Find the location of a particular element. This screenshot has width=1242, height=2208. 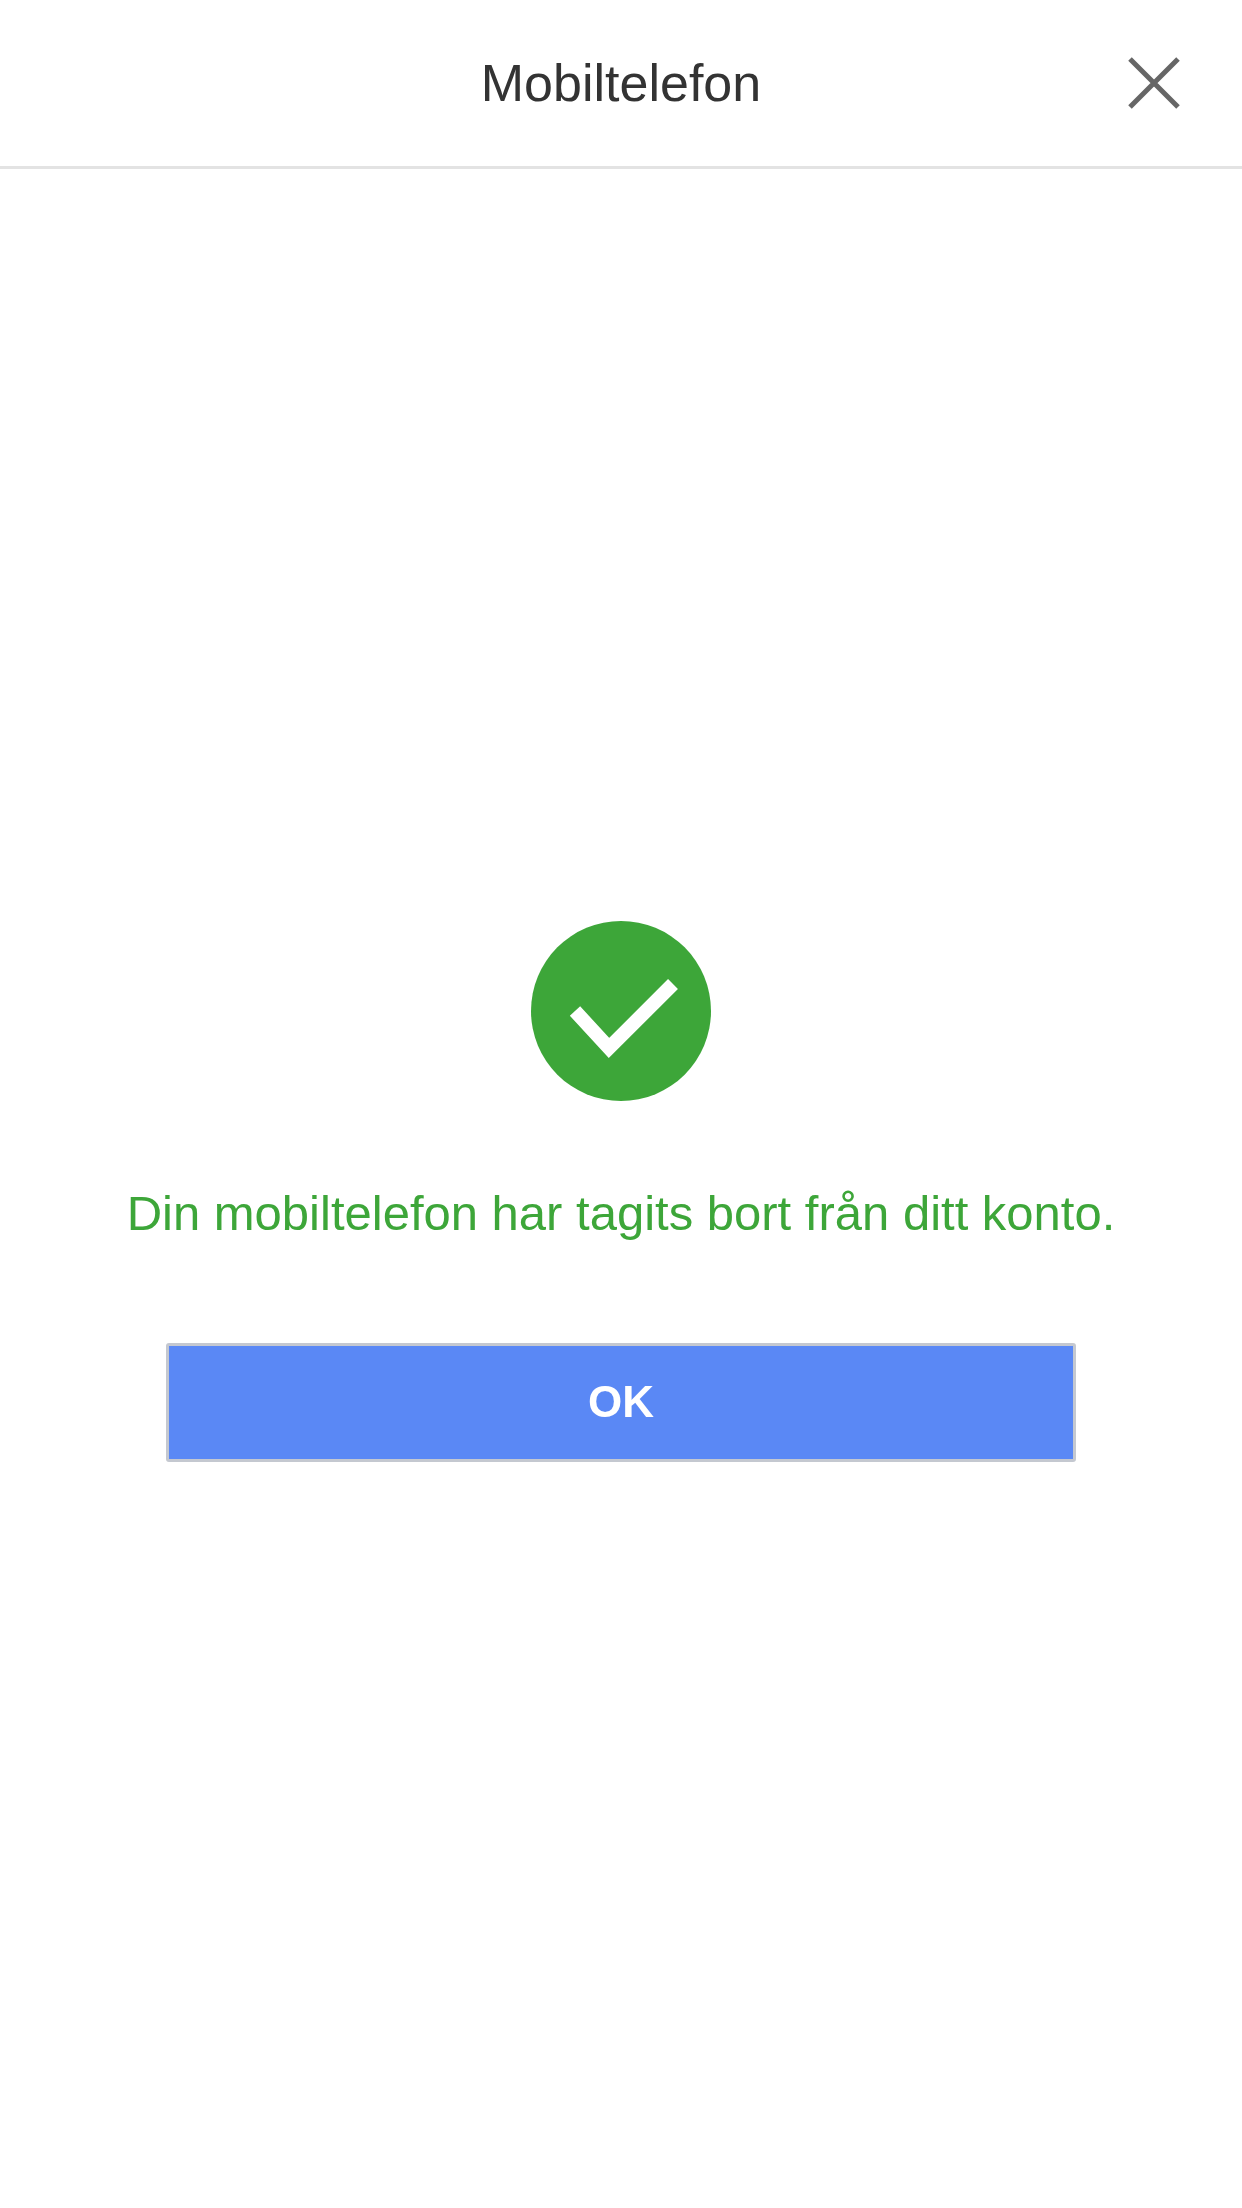

ok-button: OK is located at coordinates (621, 1402).